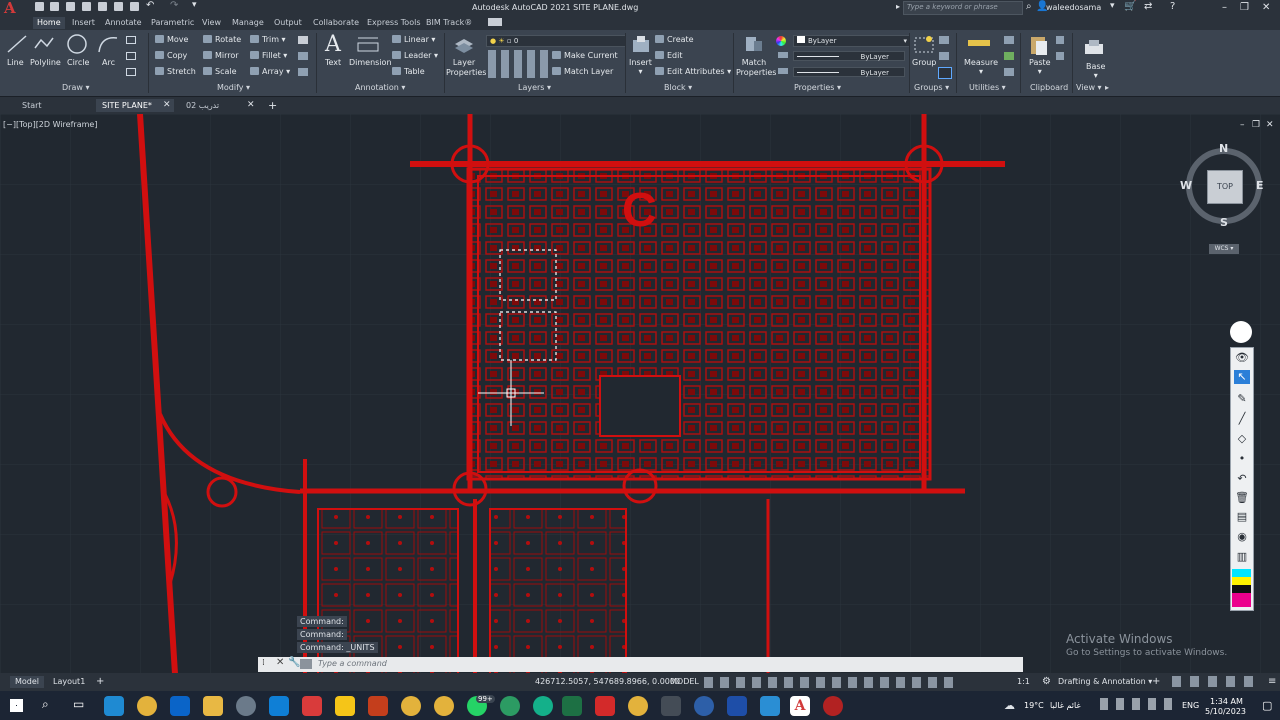  What do you see at coordinates (1256, 125) in the screenshot?
I see `viewport-restore-icon: ❐` at bounding box center [1256, 125].